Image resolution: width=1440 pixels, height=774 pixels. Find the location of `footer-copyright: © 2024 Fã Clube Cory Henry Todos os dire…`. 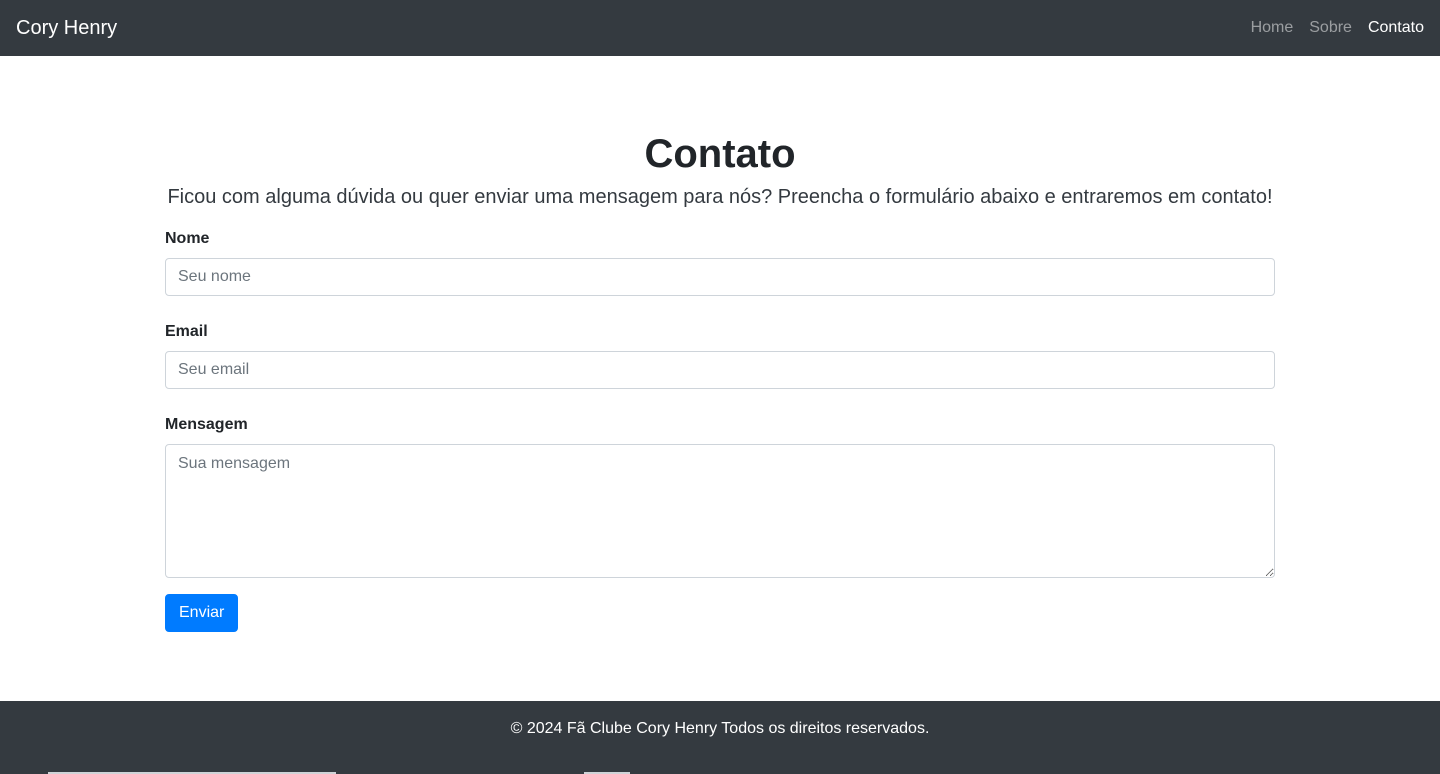

footer-copyright: © 2024 Fã Clube Cory Henry Todos os dire… is located at coordinates (720, 728).